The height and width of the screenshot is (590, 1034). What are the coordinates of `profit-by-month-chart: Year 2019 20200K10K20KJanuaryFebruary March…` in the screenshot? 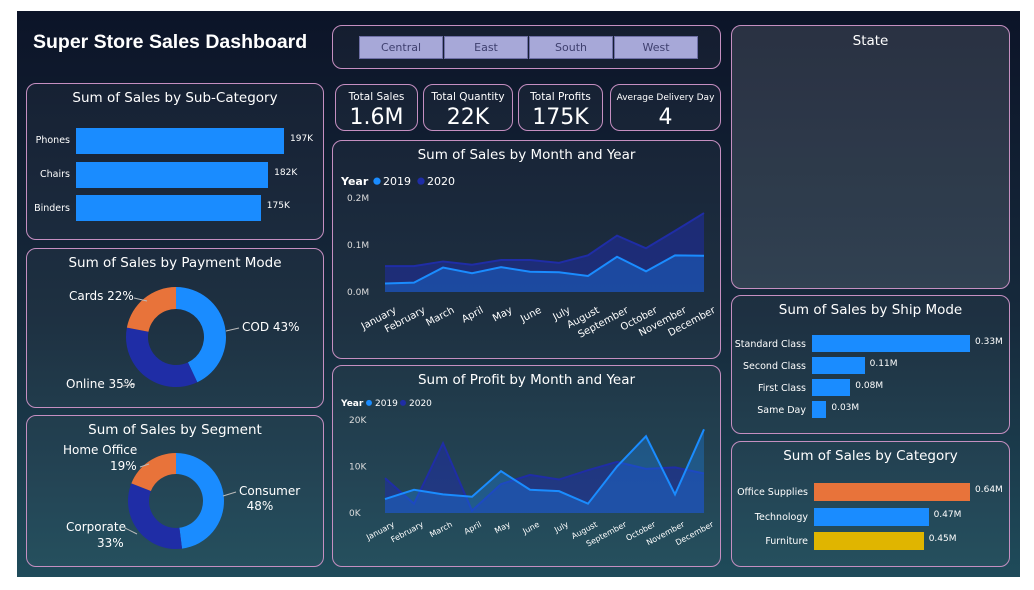 It's located at (528, 474).